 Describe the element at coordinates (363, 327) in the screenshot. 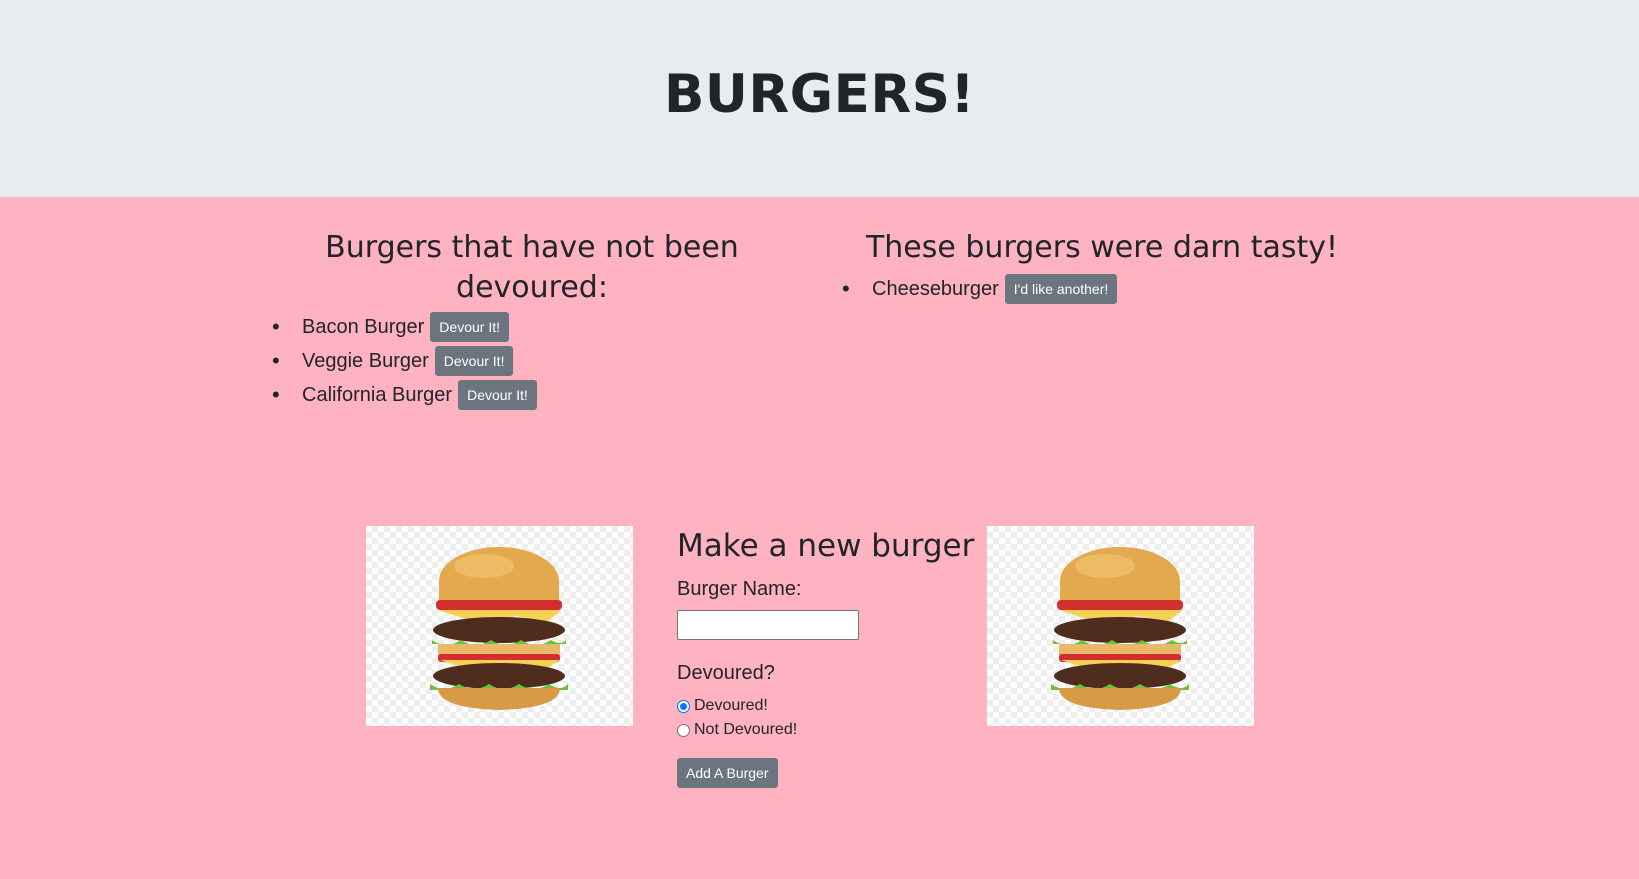

I see `burger-name: Bacon Burger` at that location.